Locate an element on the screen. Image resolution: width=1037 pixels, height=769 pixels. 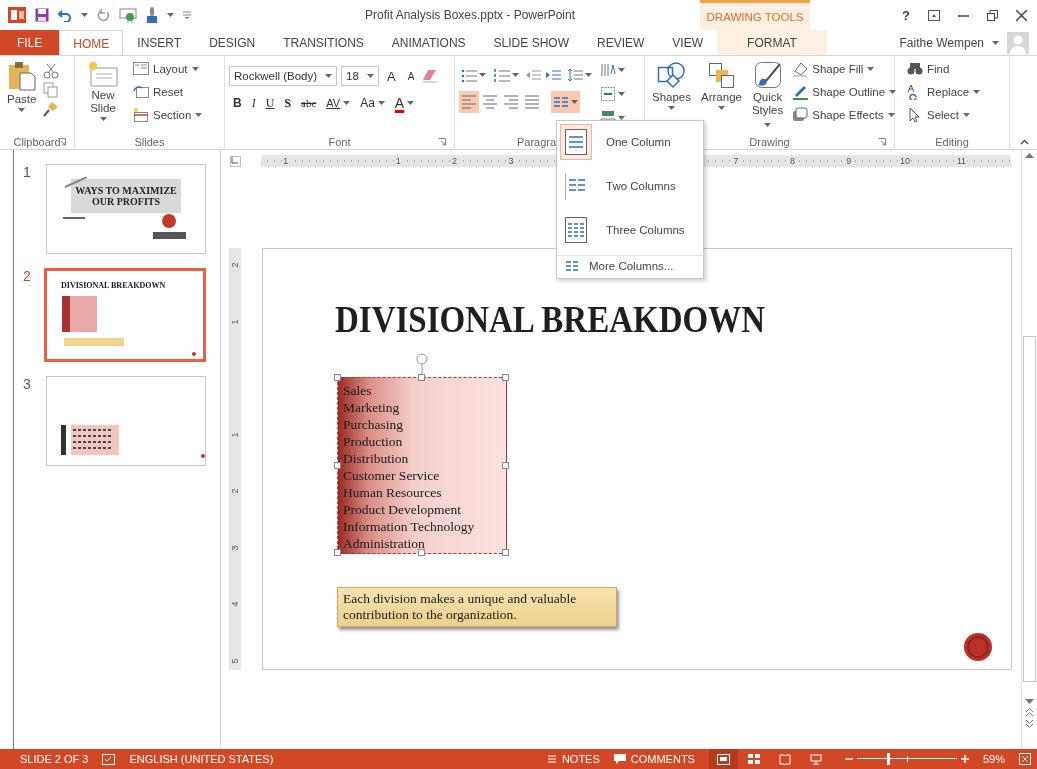
underline-button: U is located at coordinates (270, 103).